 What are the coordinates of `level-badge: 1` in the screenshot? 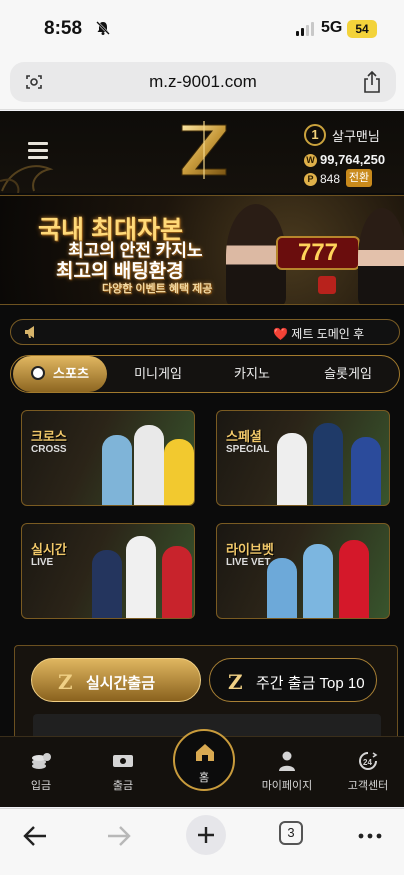 It's located at (315, 135).